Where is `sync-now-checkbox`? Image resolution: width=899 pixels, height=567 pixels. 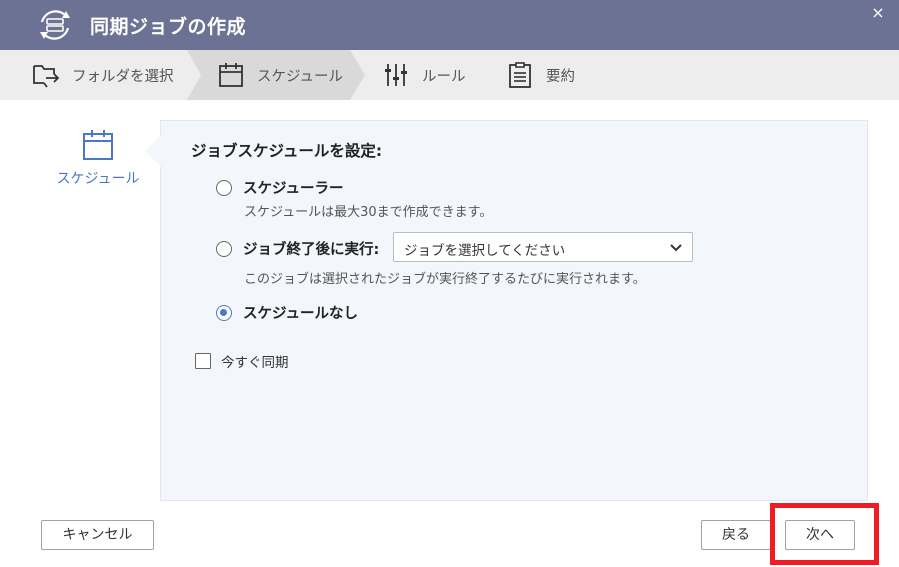
sync-now-checkbox is located at coordinates (203, 361).